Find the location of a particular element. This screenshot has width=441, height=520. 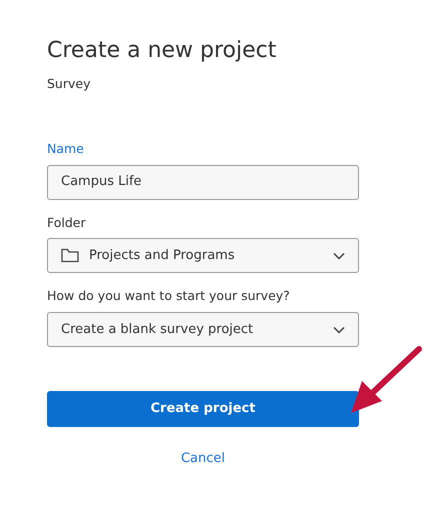

folder-dropdown: Projects and Programs is located at coordinates (203, 256).